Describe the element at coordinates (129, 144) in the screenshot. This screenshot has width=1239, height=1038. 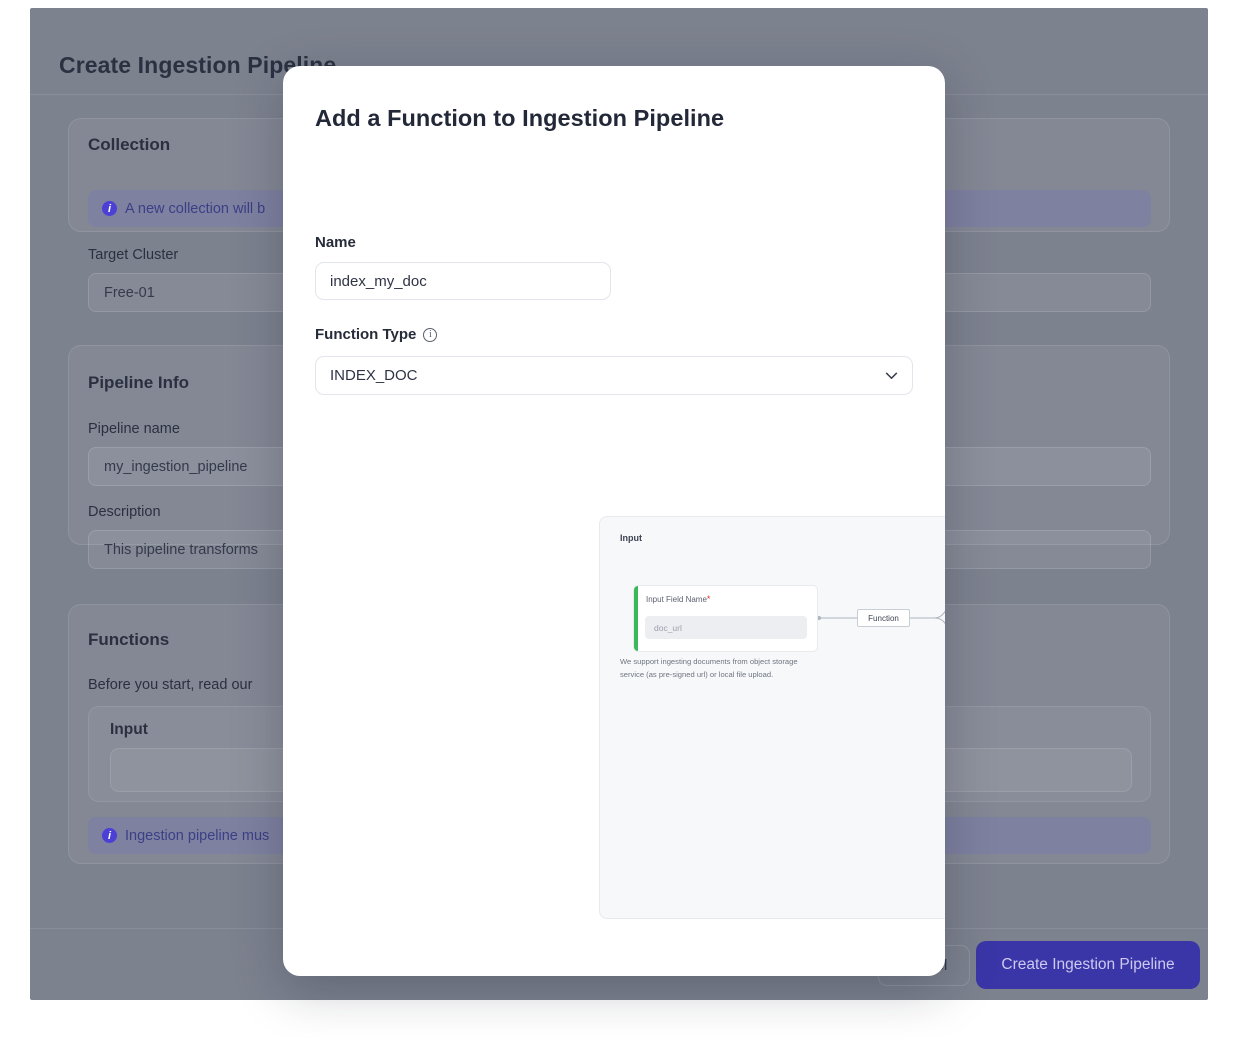
I see `collection-heading: Collection` at that location.